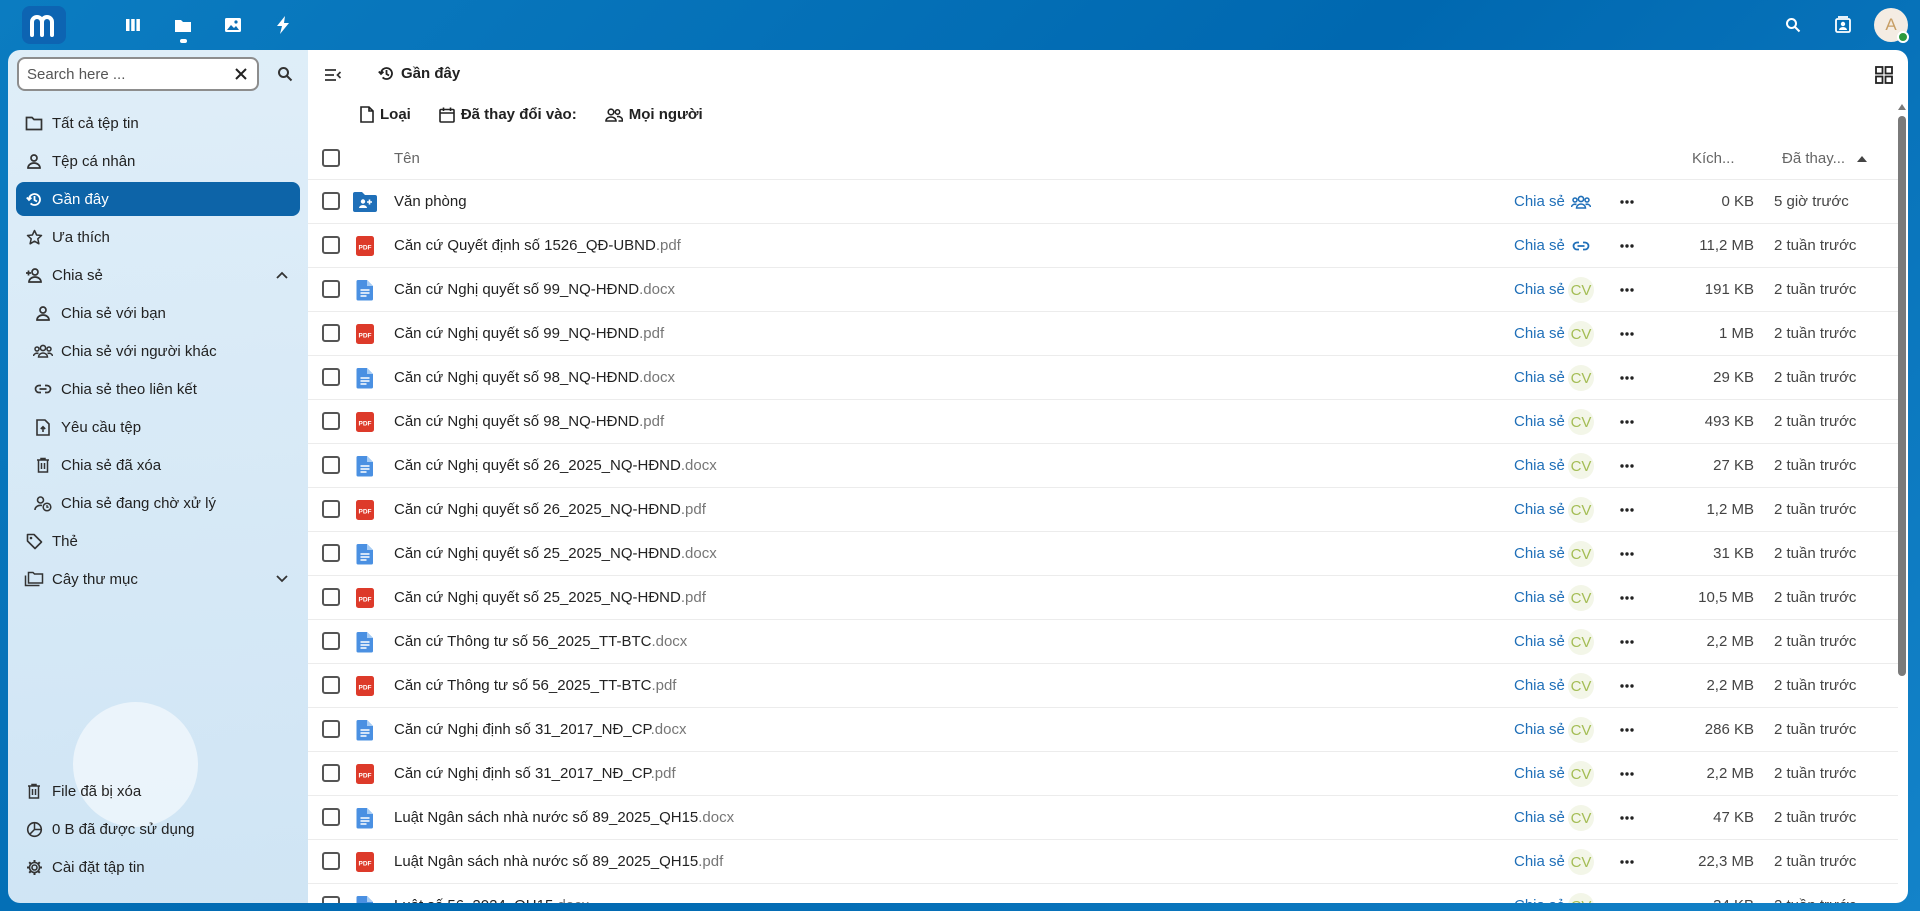  What do you see at coordinates (158, 123) in the screenshot?
I see `sidebar-item-all-files: Tất cả tệp tin` at bounding box center [158, 123].